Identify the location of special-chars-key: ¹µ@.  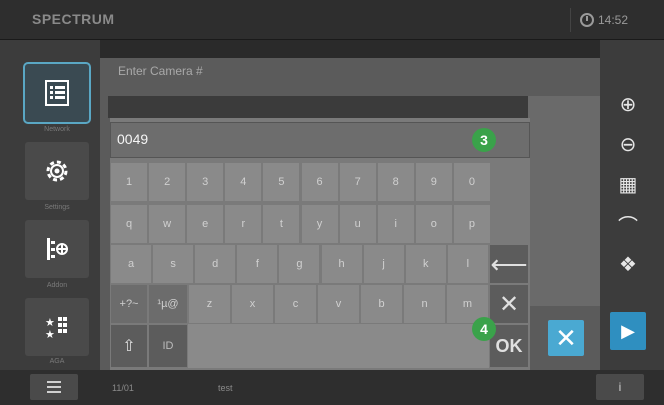
(168, 304).